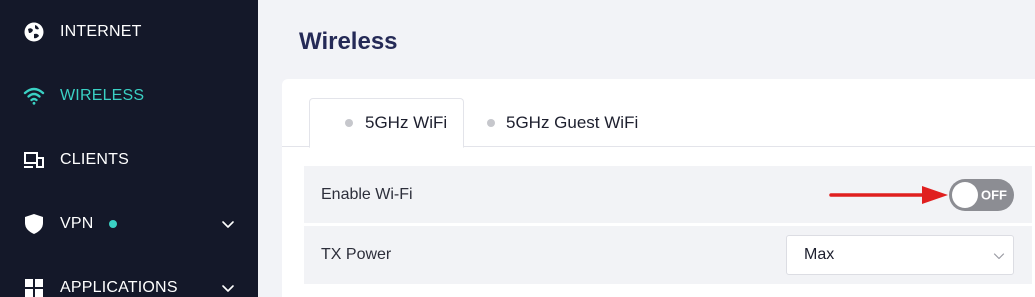 This screenshot has height=297, width=1035. I want to click on sidebar-item-label: CLIENTS, so click(94, 159).